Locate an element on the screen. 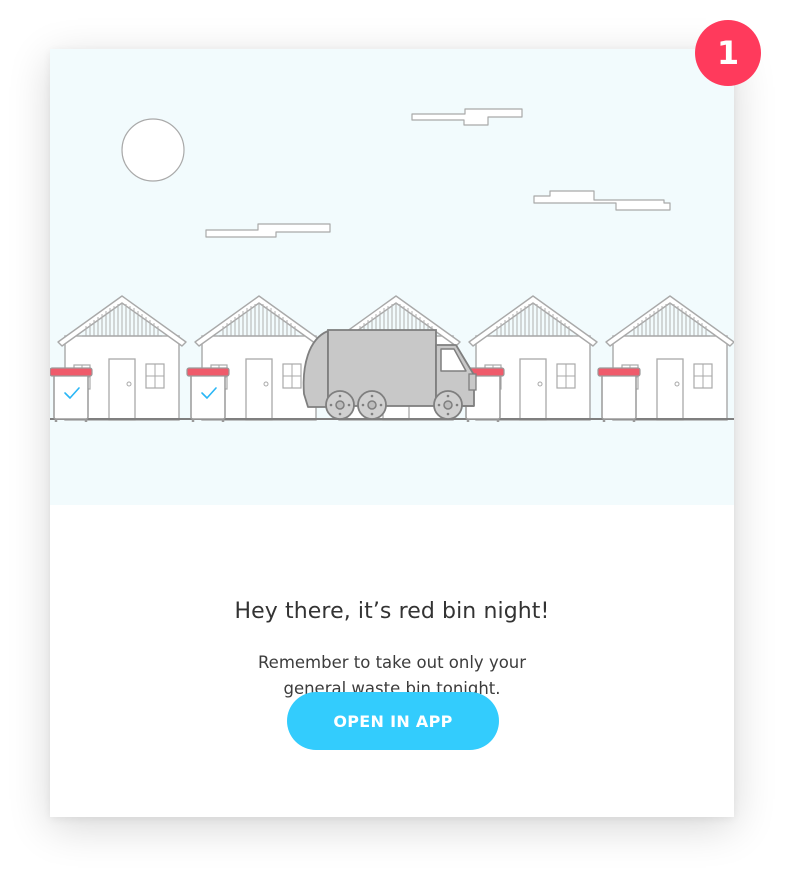 Image resolution: width=790 pixels, height=874 pixels. notification-body-line-1: Remember to take out only your is located at coordinates (392, 662).